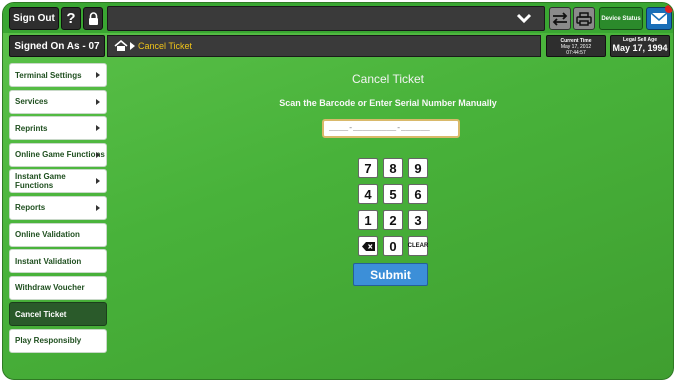  I want to click on backspace-icon, so click(368, 246).